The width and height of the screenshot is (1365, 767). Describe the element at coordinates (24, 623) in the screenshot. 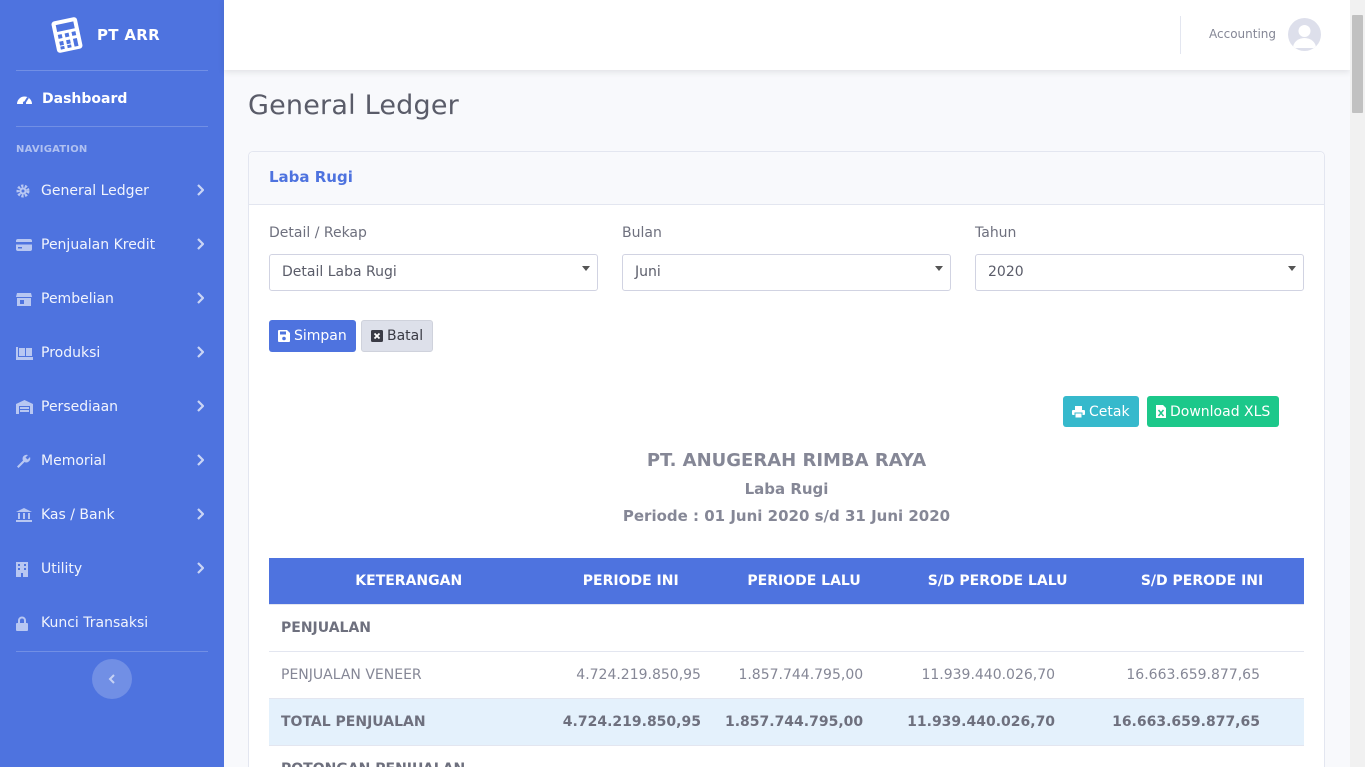

I see `lock-icon` at that location.